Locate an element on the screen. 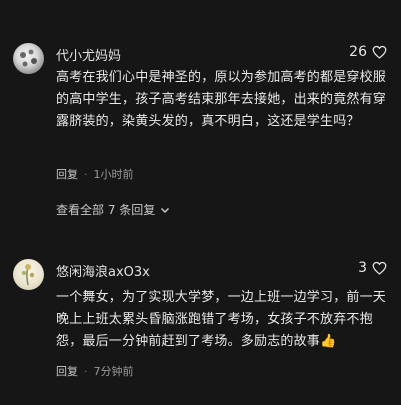 The height and width of the screenshot is (405, 401). chevron-down-icon is located at coordinates (165, 210).